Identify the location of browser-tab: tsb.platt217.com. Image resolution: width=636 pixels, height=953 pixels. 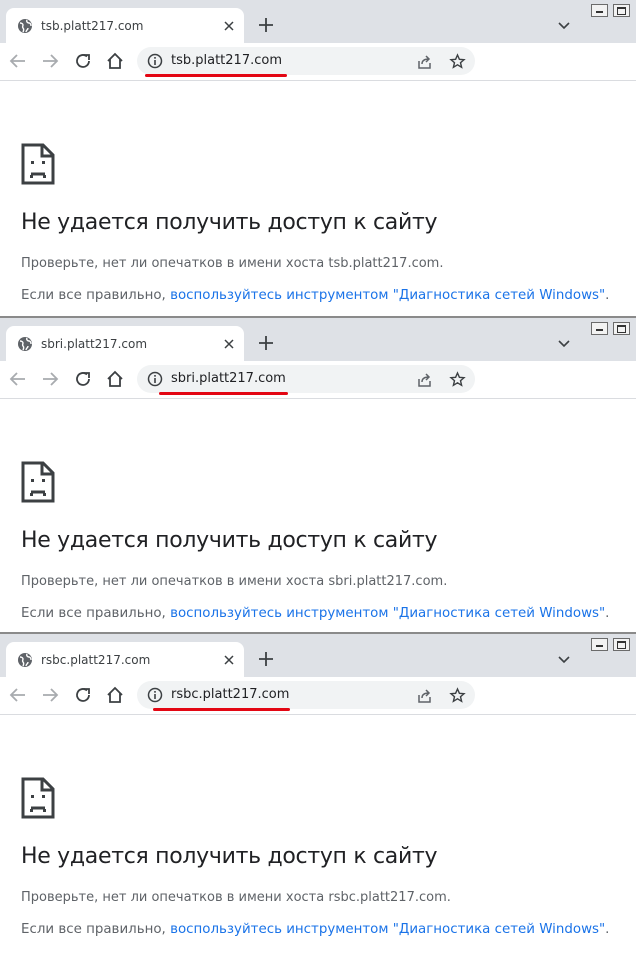
(125, 26).